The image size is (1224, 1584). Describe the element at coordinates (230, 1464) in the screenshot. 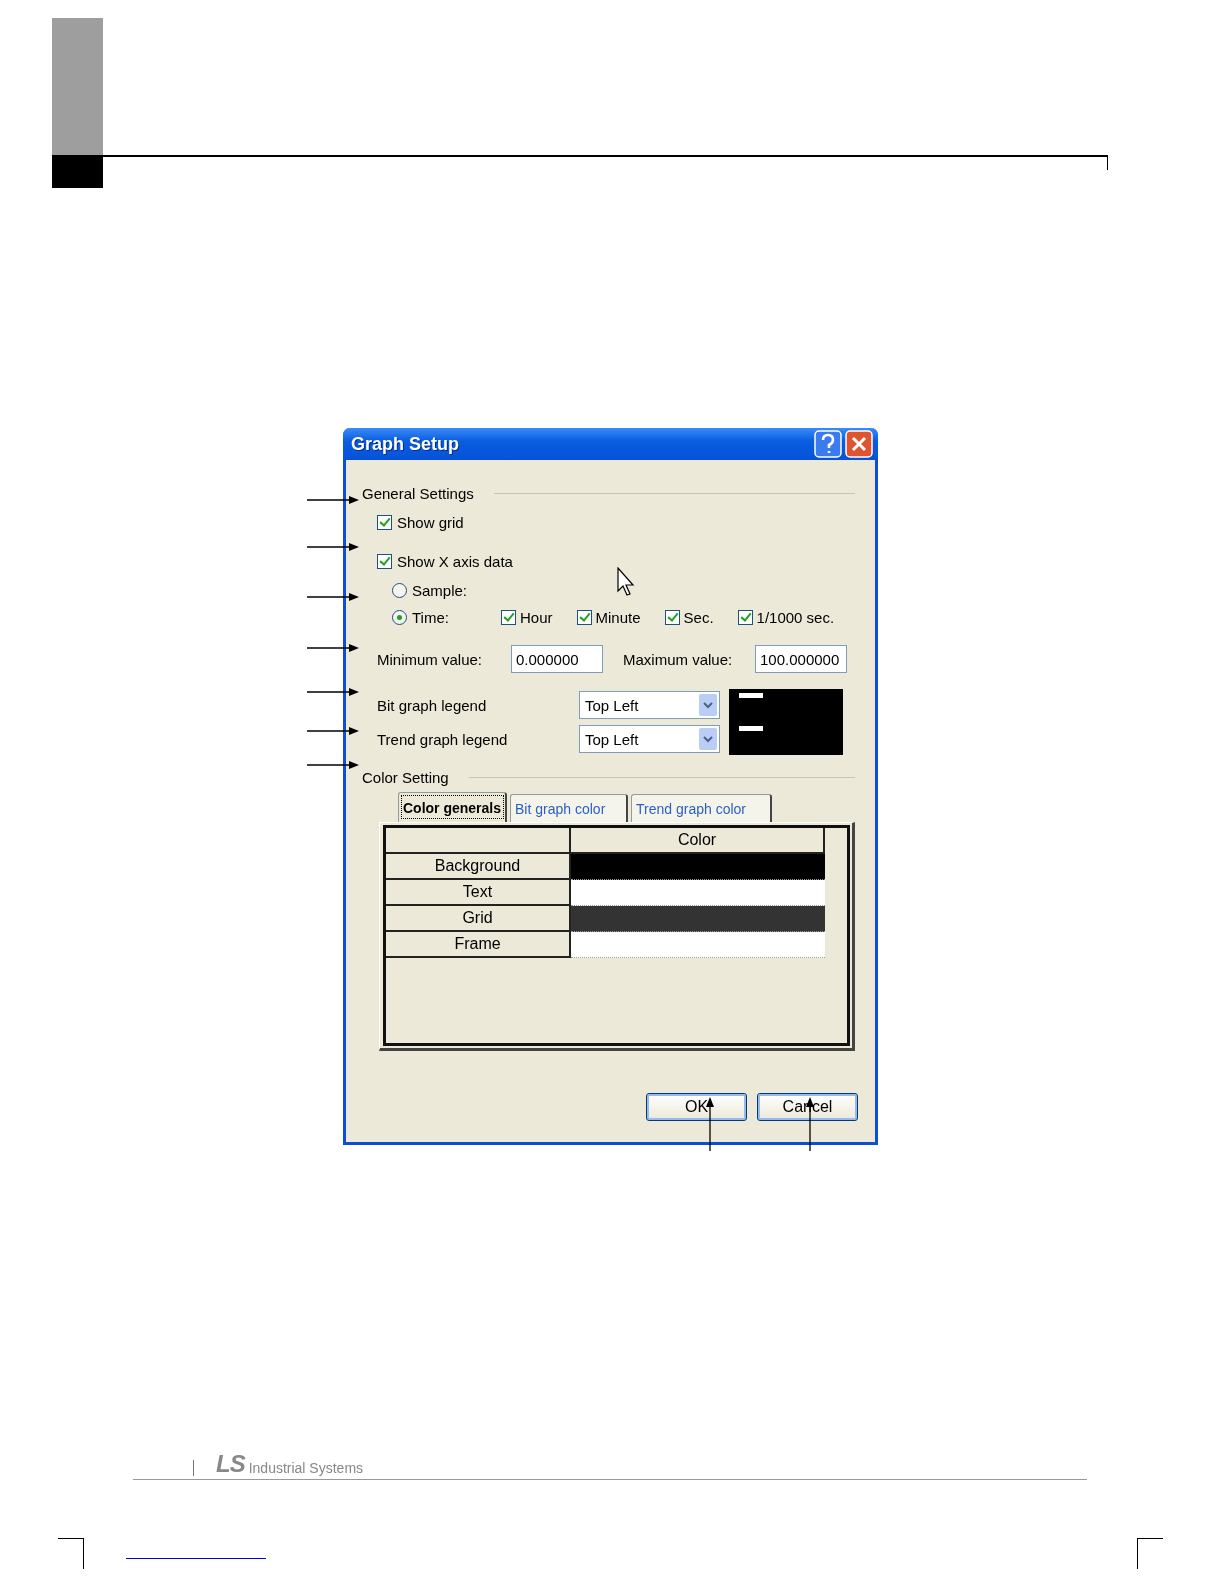

I see `company-logo: LS` at that location.